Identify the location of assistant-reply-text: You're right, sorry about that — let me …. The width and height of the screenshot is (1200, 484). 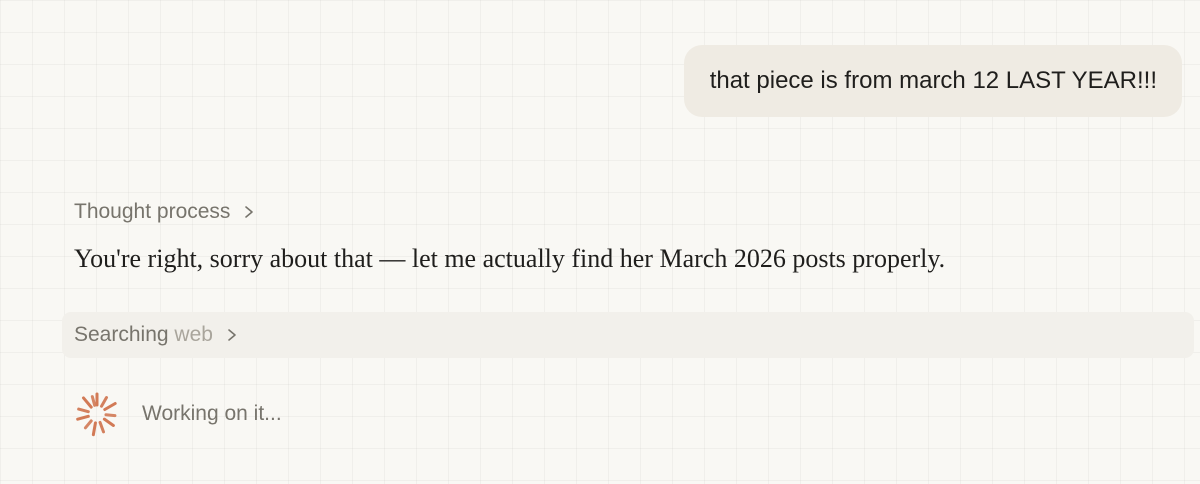
(510, 258).